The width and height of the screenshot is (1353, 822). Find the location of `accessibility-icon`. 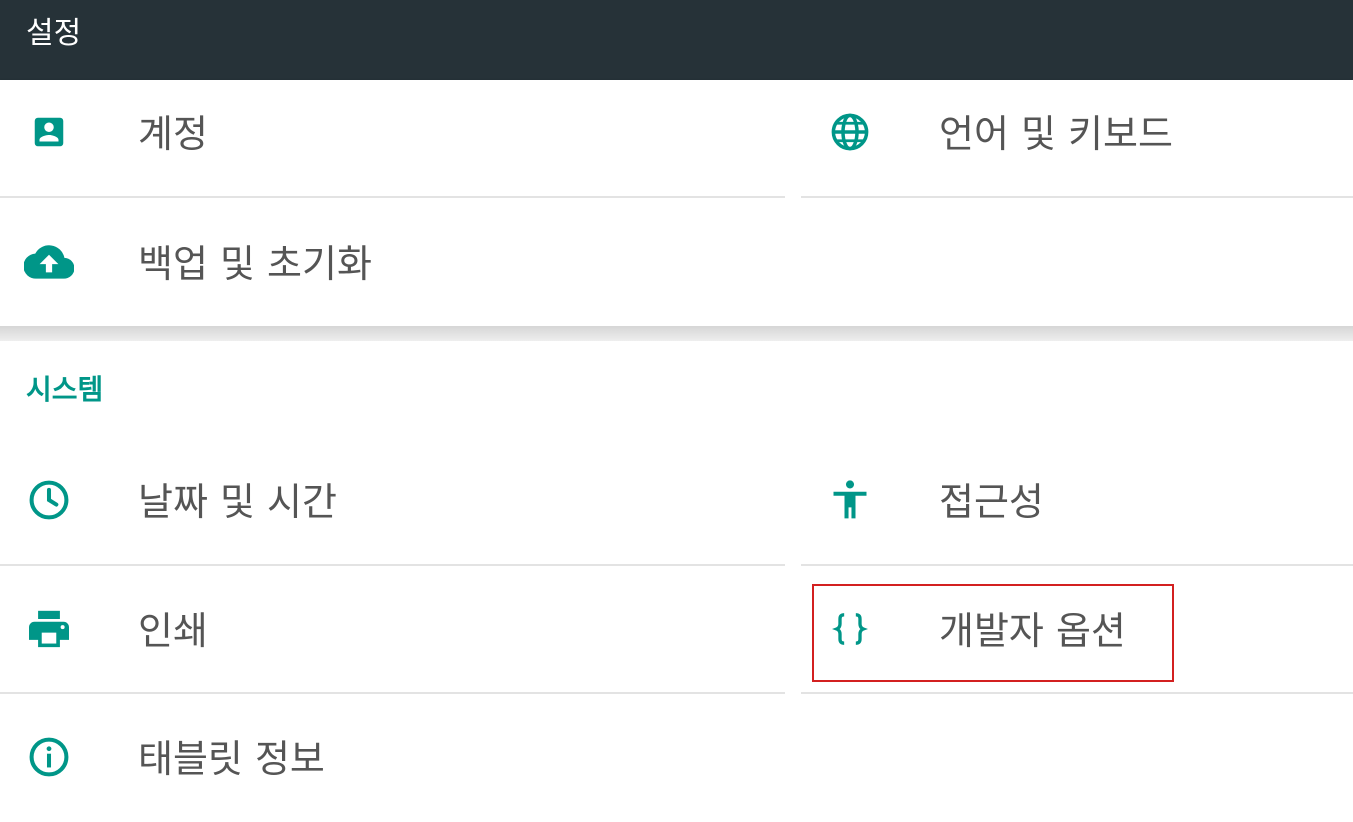

accessibility-icon is located at coordinates (850, 500).